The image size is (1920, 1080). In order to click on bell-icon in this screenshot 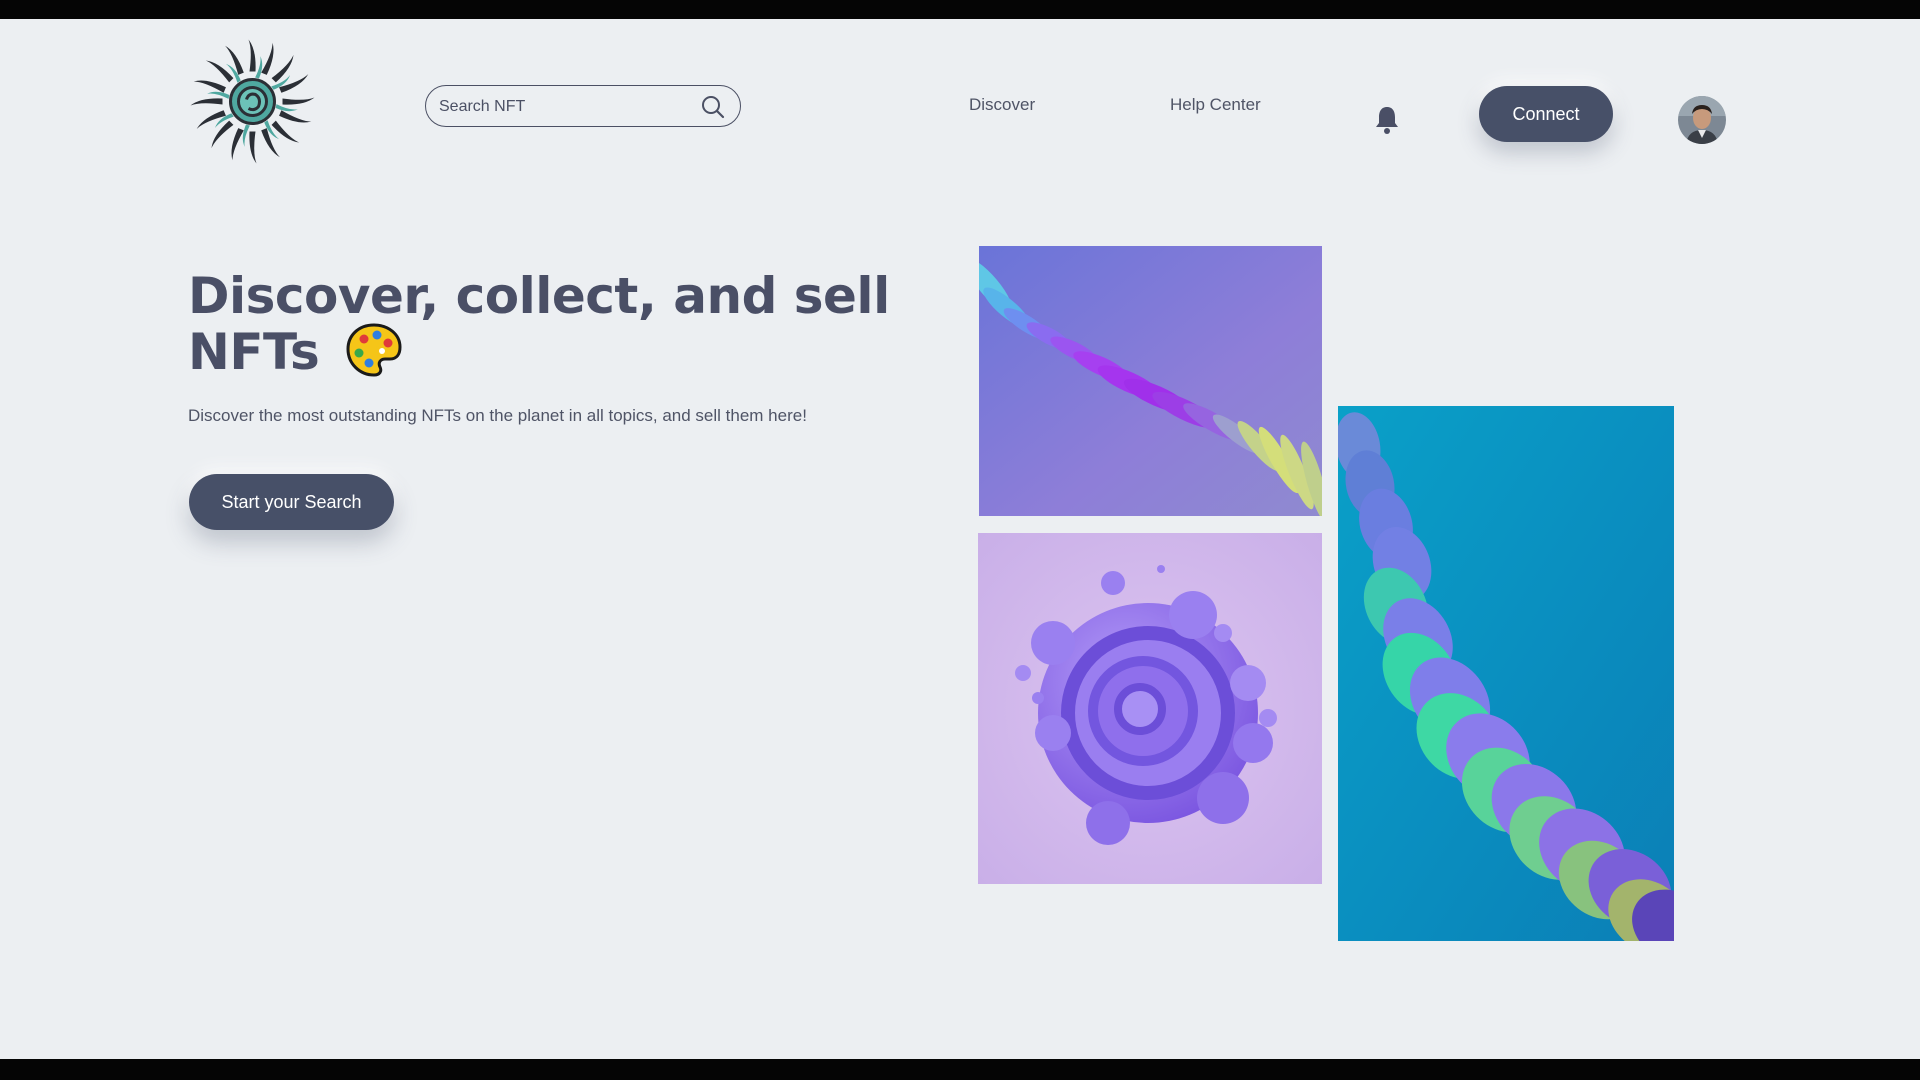, I will do `click(1387, 120)`.